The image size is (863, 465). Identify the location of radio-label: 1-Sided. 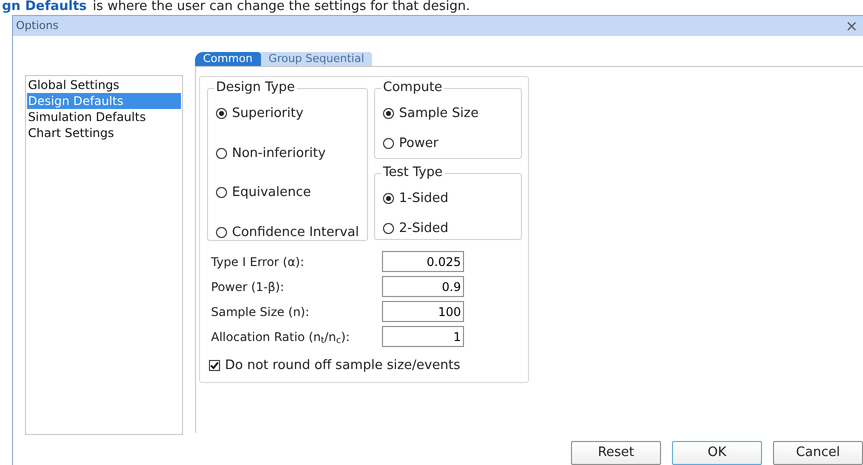
(423, 199).